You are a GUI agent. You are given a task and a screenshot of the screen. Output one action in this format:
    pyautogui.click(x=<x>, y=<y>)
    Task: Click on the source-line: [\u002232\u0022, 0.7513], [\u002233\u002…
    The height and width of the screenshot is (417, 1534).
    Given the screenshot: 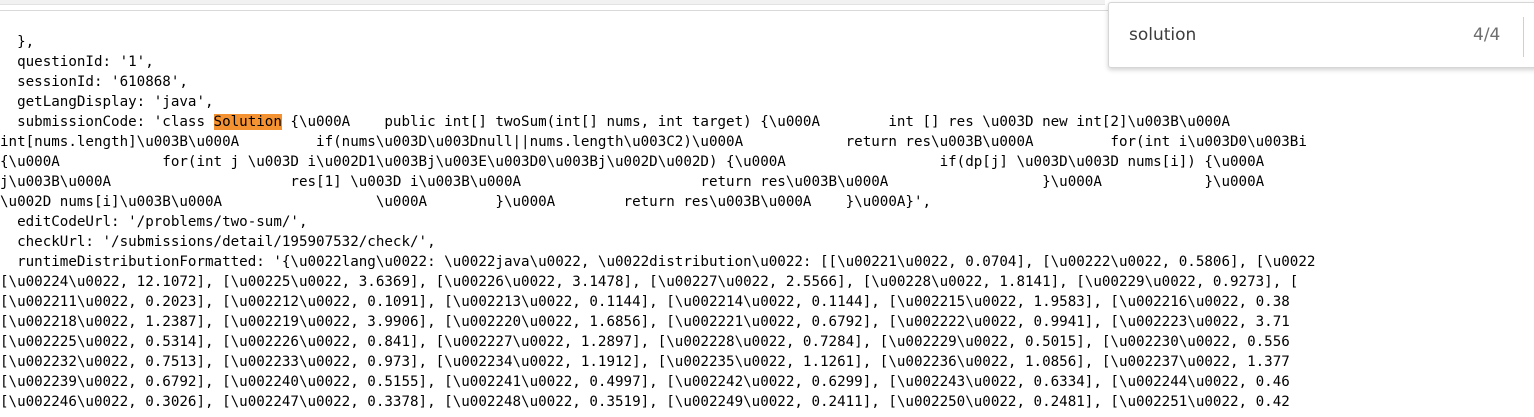 What is the action you would take?
    pyautogui.click(x=645, y=362)
    